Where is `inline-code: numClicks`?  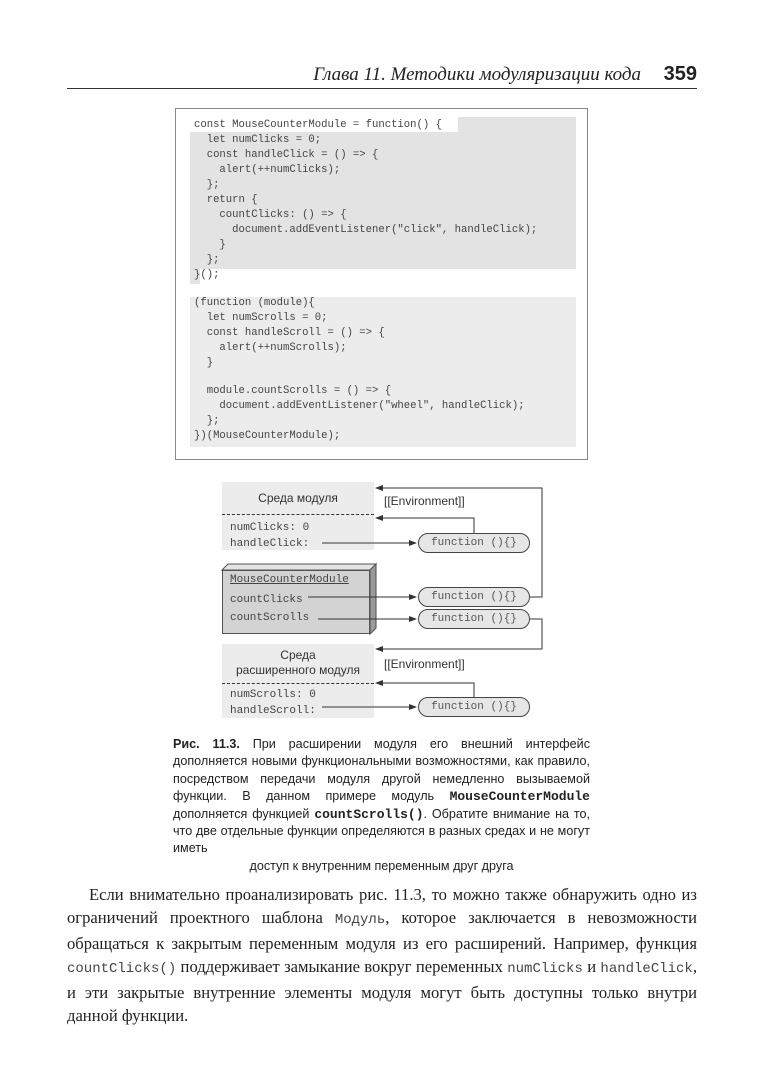
inline-code: numClicks is located at coordinates (545, 969).